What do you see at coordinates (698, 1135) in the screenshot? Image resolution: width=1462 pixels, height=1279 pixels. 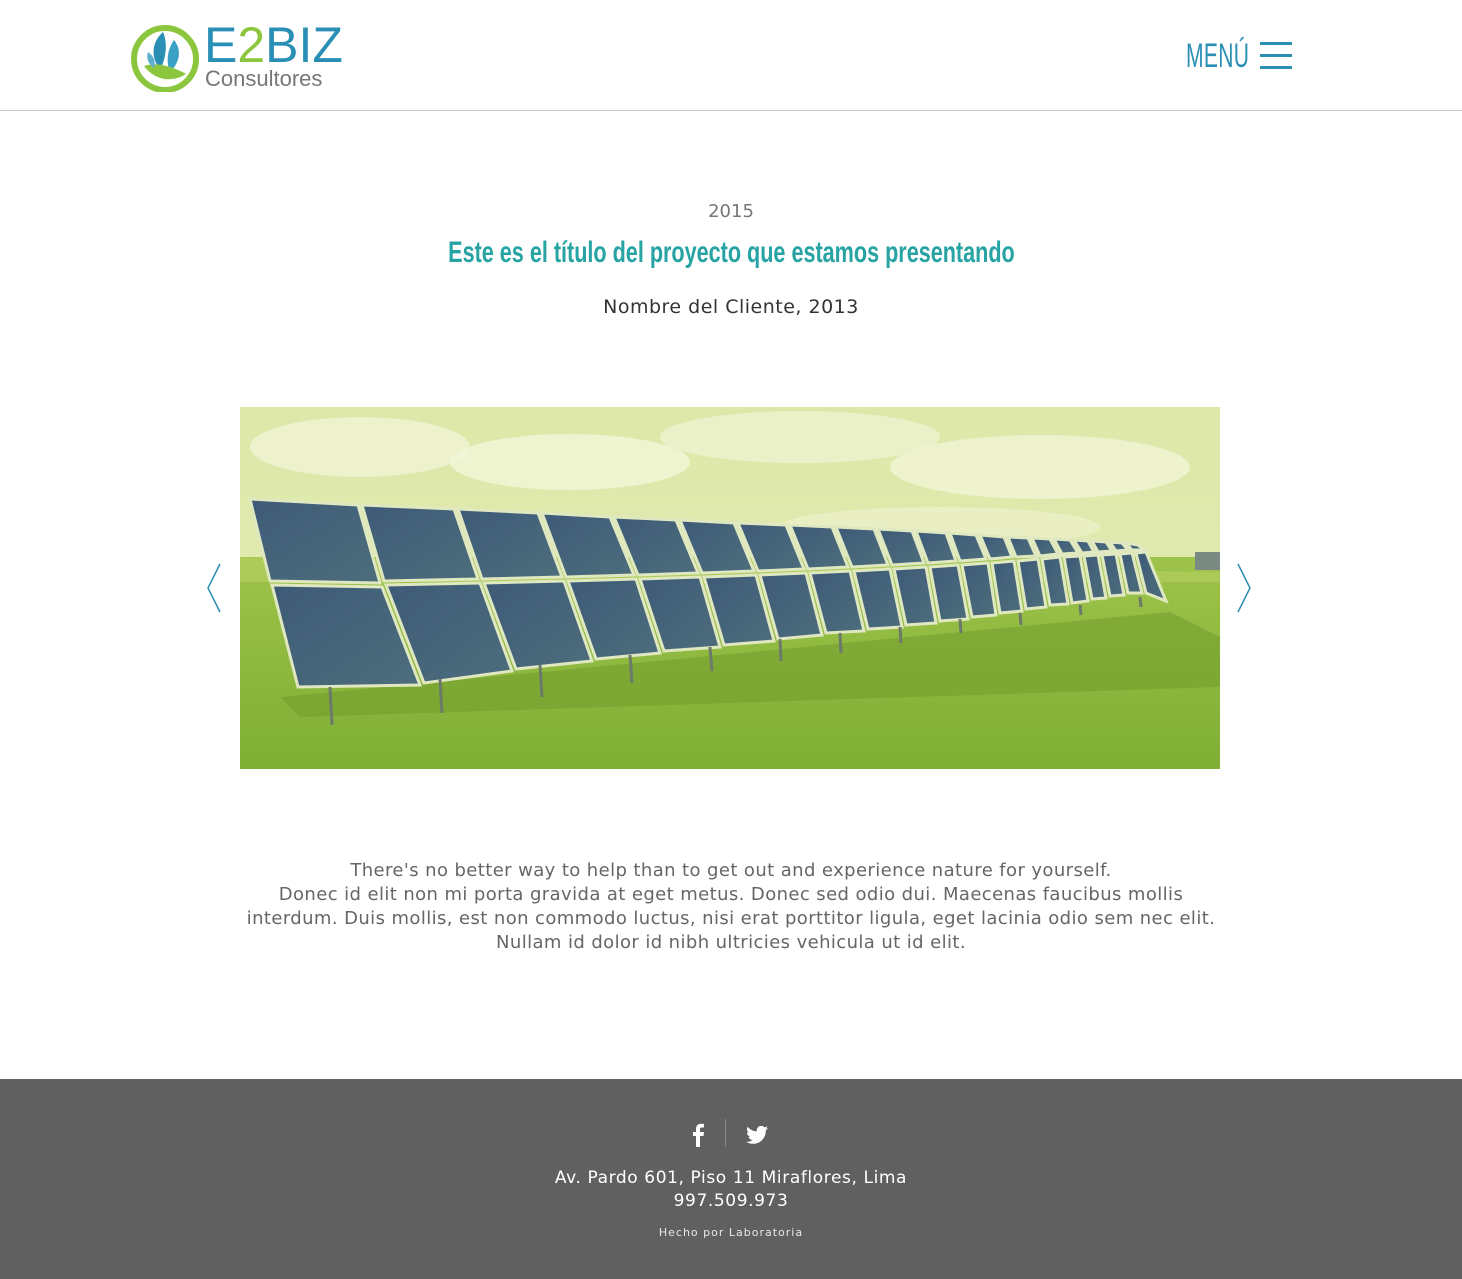 I see `facebook-icon` at bounding box center [698, 1135].